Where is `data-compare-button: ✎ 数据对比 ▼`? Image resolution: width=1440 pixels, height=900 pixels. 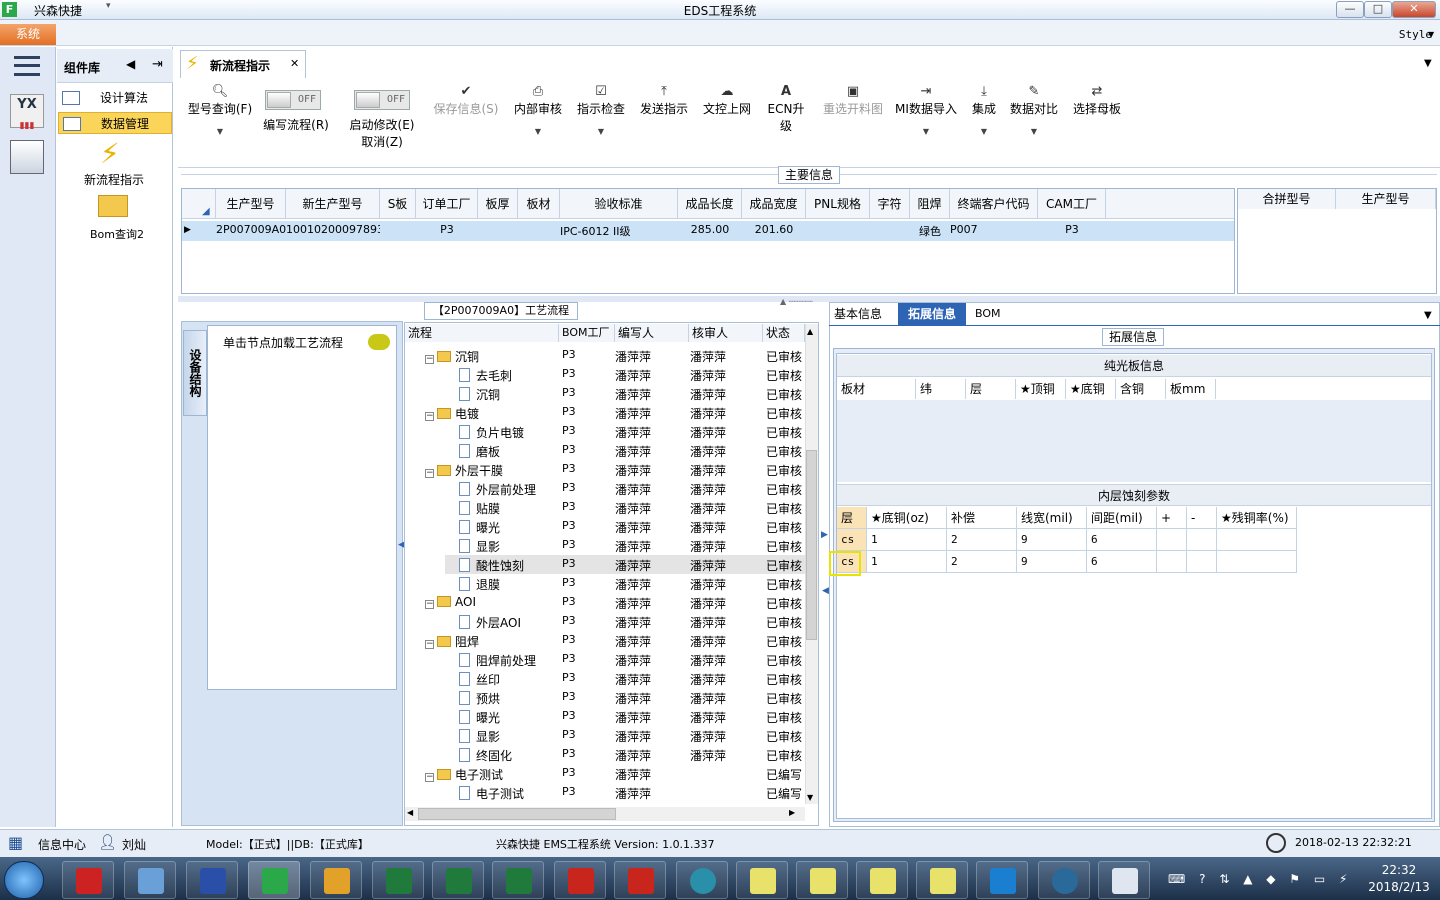 data-compare-button: ✎ 数据对比 ▼ is located at coordinates (1034, 110).